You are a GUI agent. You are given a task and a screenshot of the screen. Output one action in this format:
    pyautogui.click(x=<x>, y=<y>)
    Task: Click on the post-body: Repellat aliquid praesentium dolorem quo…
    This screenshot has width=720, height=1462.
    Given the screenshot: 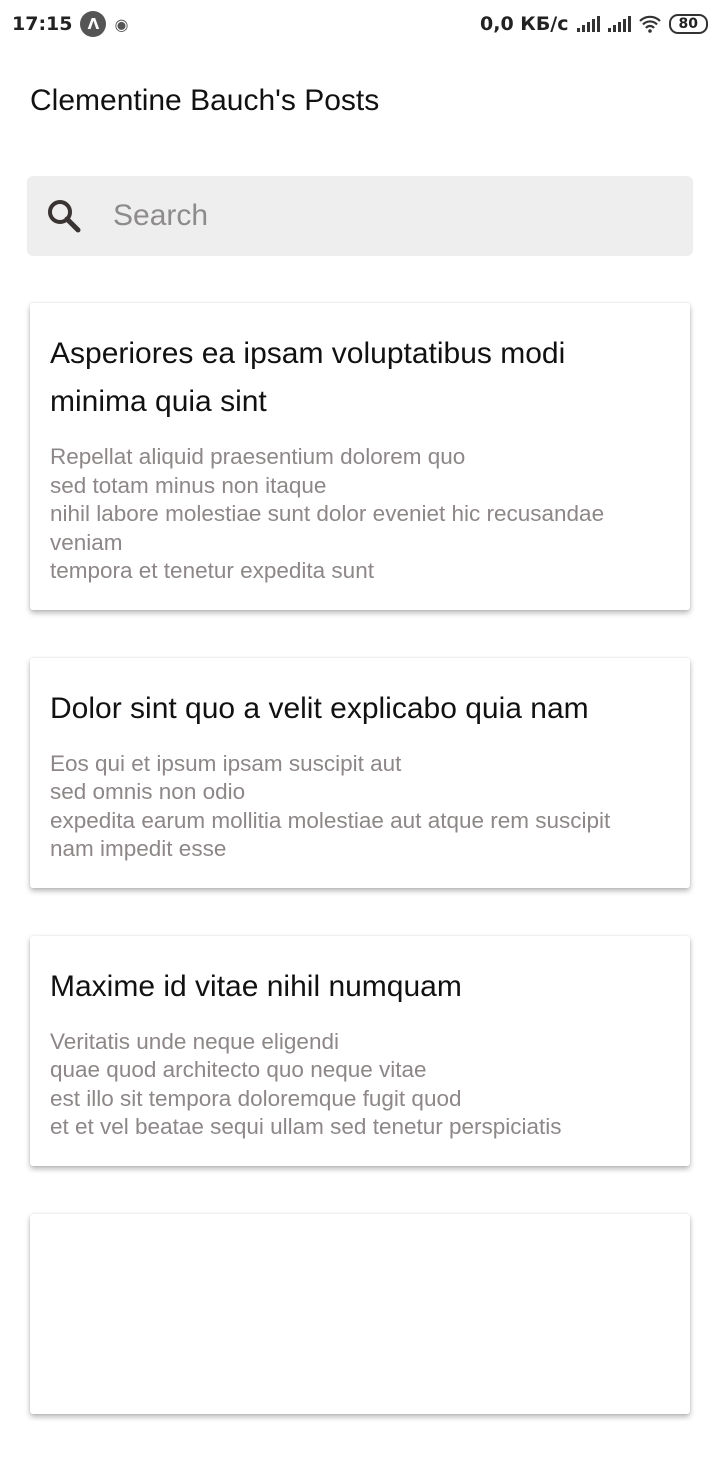 What is the action you would take?
    pyautogui.click(x=327, y=513)
    